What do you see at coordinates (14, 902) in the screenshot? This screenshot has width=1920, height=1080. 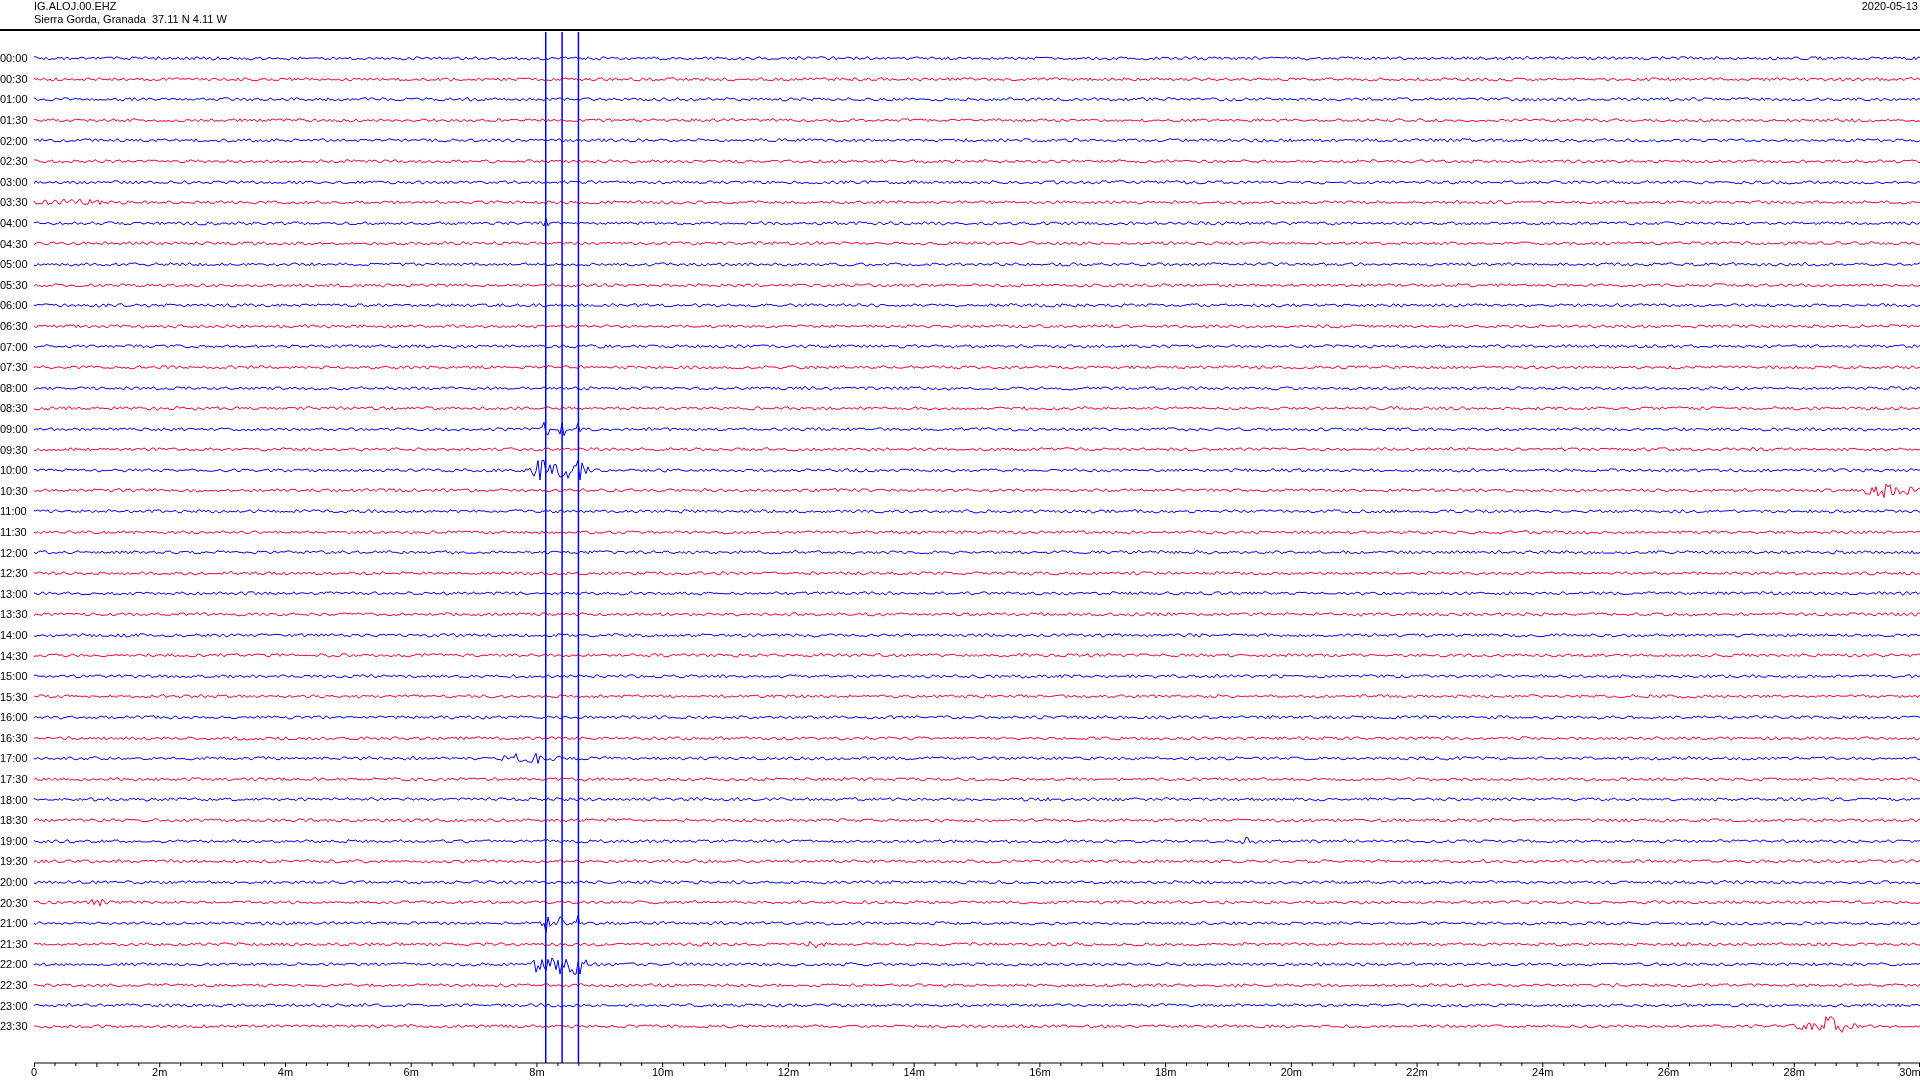 I see `time-label: 20:30` at bounding box center [14, 902].